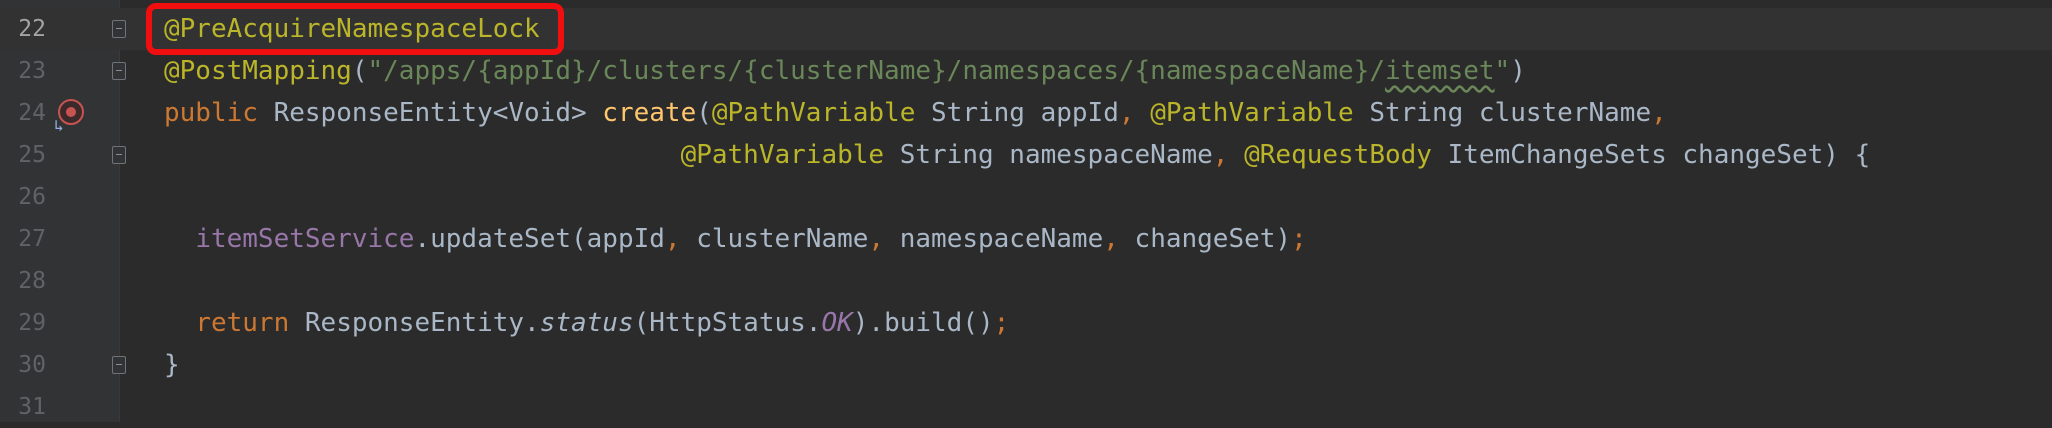  What do you see at coordinates (258, 71) in the screenshot?
I see `annotation-token: @PostMapping` at bounding box center [258, 71].